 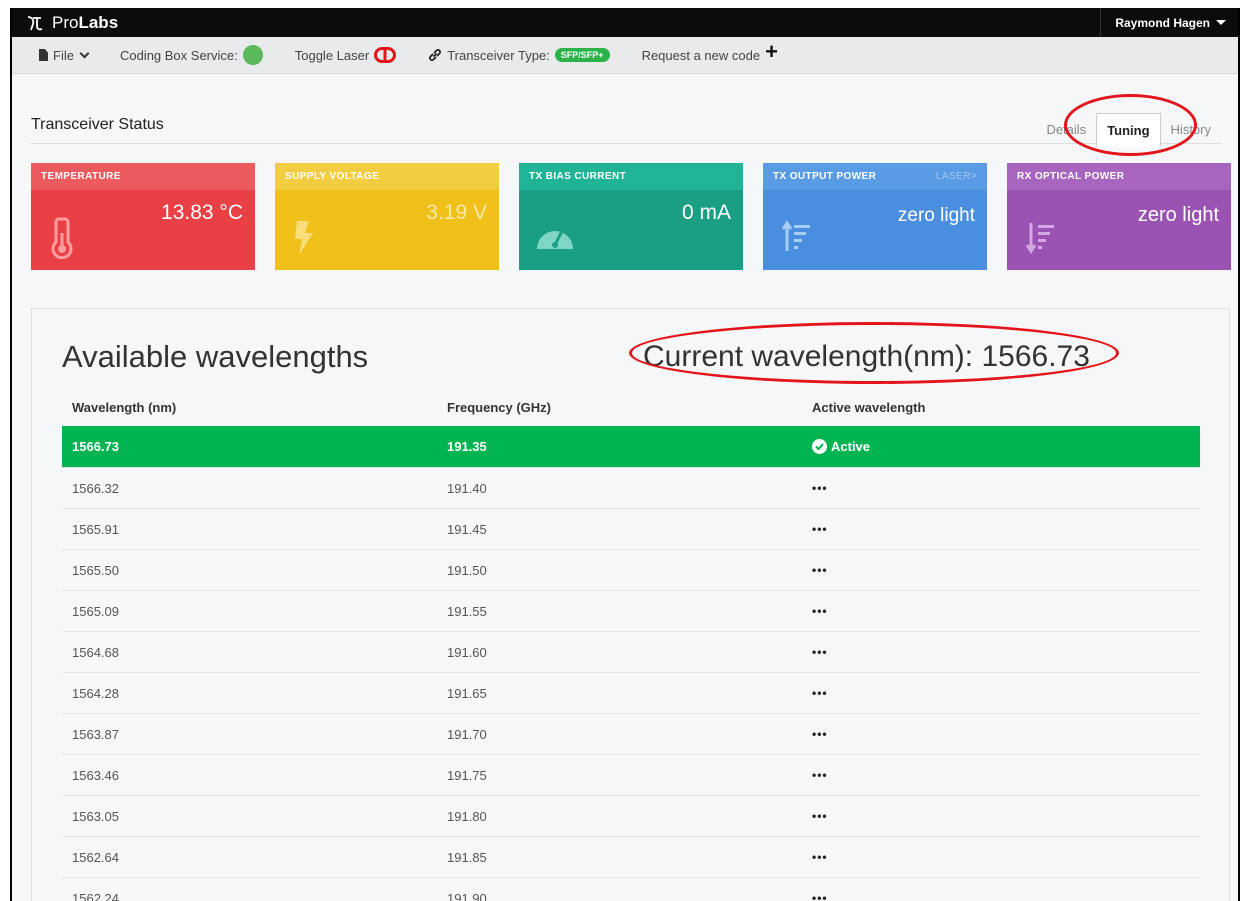 I want to click on transceiver-type-label: Transceiver Type:, so click(x=498, y=55).